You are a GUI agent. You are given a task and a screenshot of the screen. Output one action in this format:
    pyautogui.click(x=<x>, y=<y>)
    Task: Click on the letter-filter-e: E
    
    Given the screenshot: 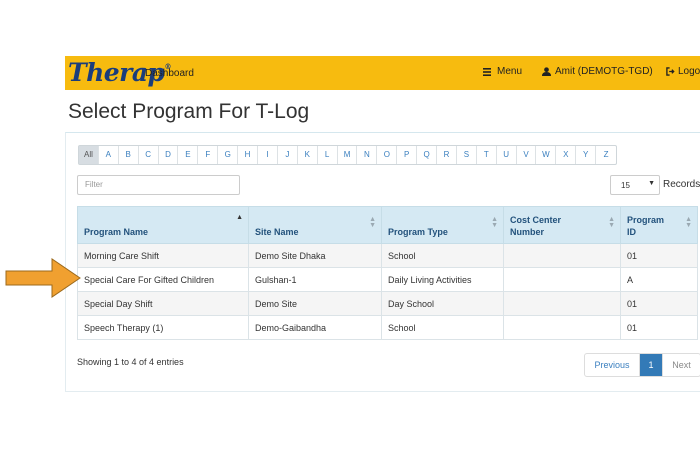 What is the action you would take?
    pyautogui.click(x=188, y=155)
    